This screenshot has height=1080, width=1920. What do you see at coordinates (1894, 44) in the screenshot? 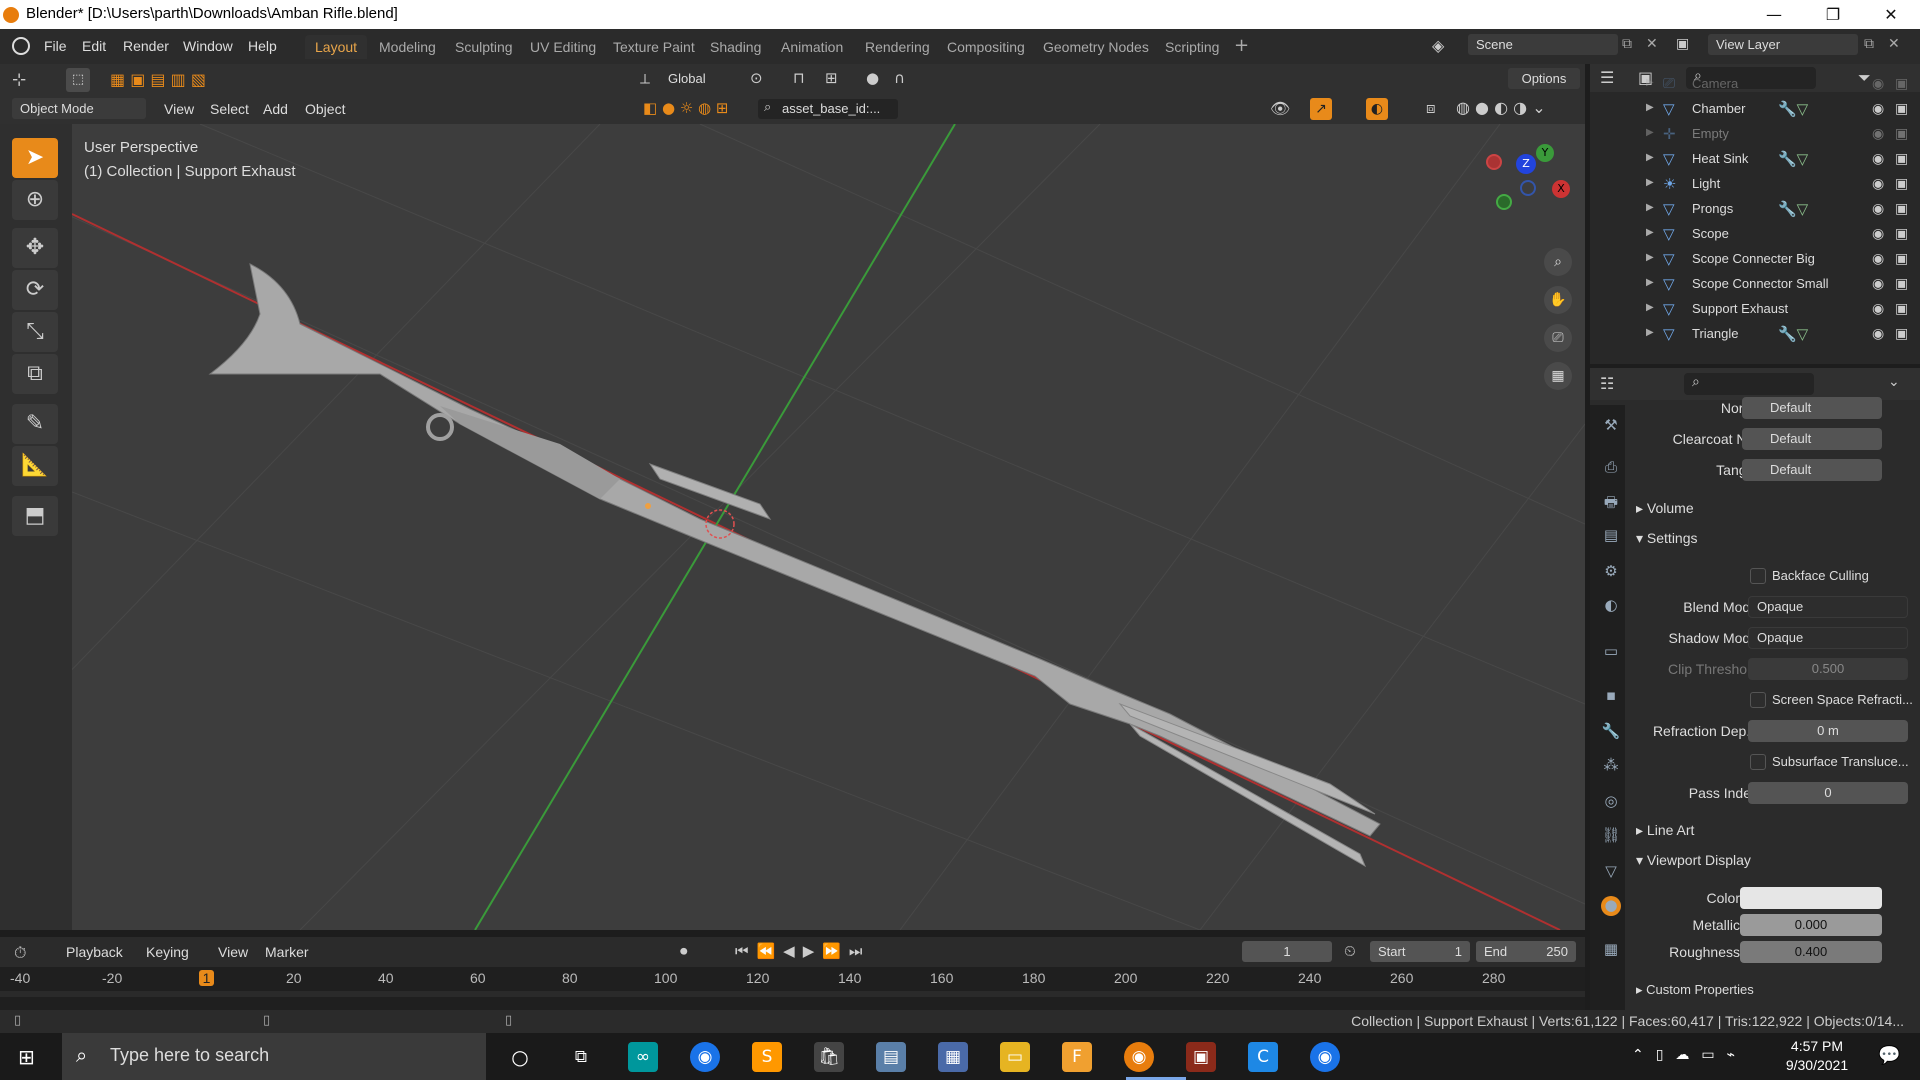
I see `delete-view-layer-icon: ✕` at bounding box center [1894, 44].